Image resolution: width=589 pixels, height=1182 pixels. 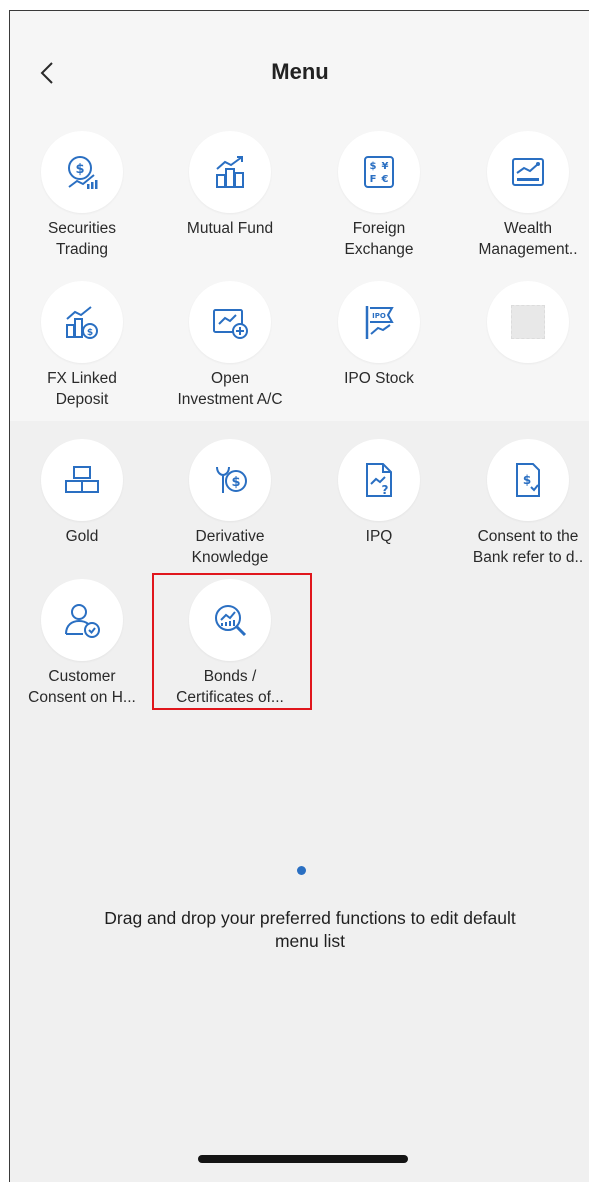 I want to click on menu-item-fx-linked-deposit: $ FX Linked Deposit, so click(x=83, y=351).